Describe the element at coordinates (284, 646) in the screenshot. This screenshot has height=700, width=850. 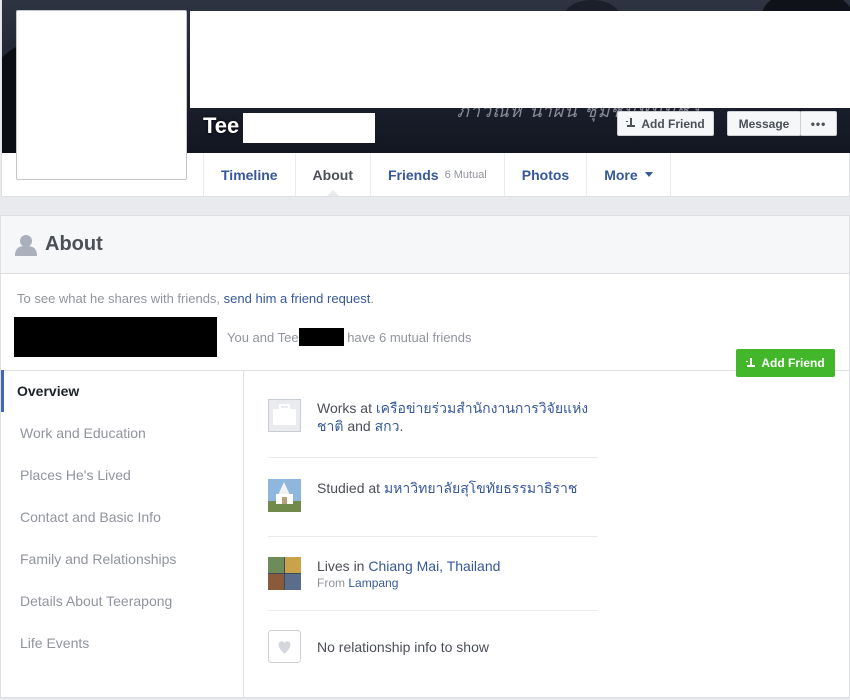
I see `heart-icon` at that location.